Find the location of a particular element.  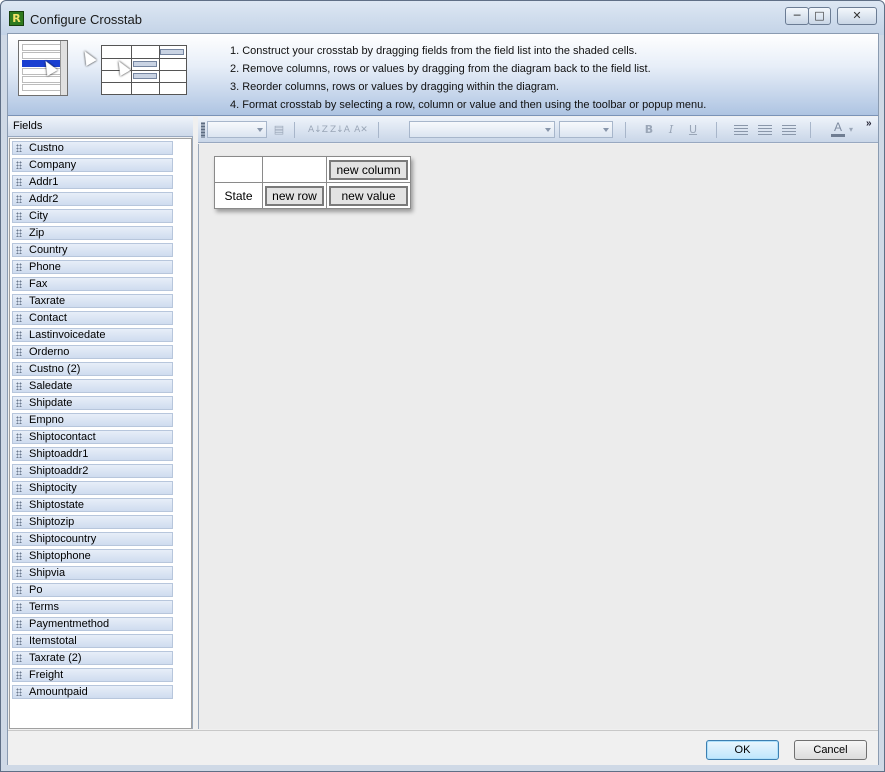

field-item: Fax is located at coordinates (92, 284).